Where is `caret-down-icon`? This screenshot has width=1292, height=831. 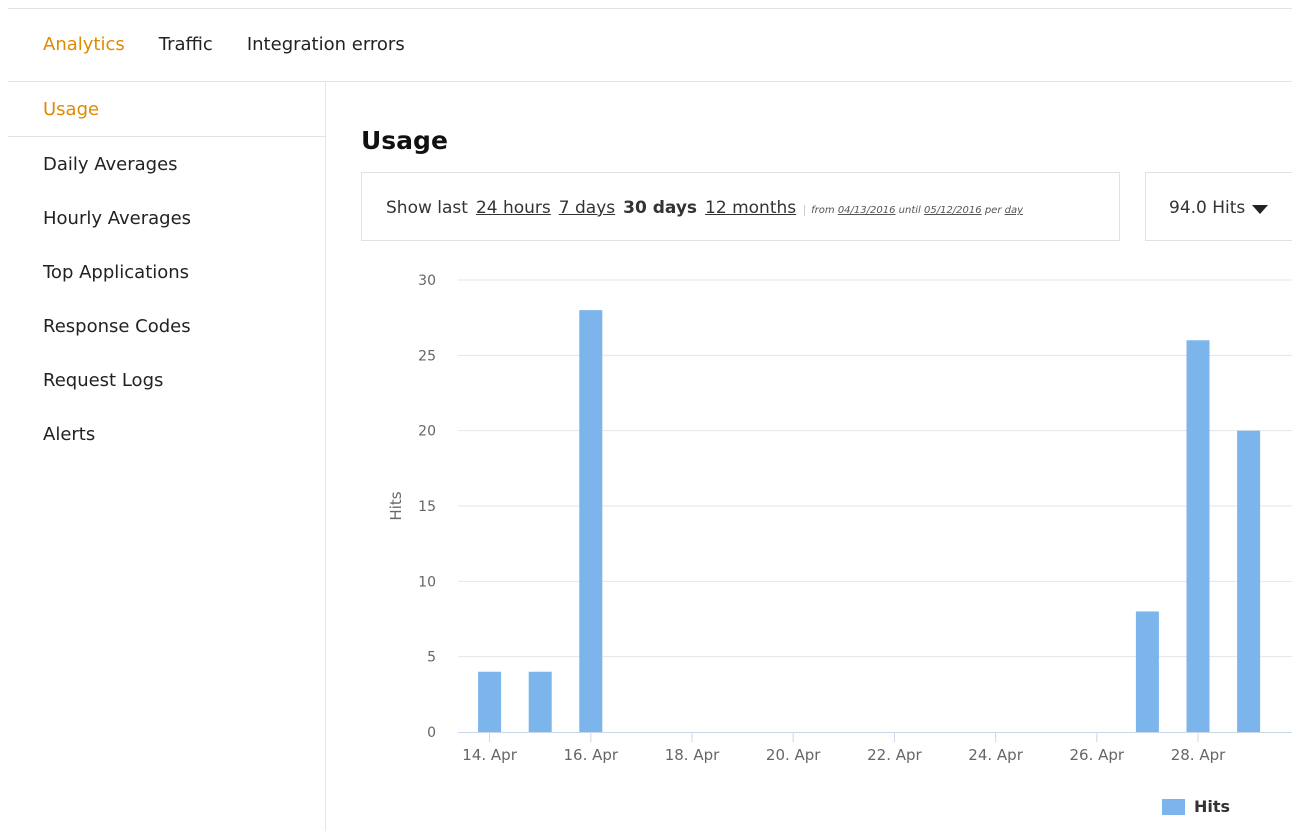
caret-down-icon is located at coordinates (1260, 209).